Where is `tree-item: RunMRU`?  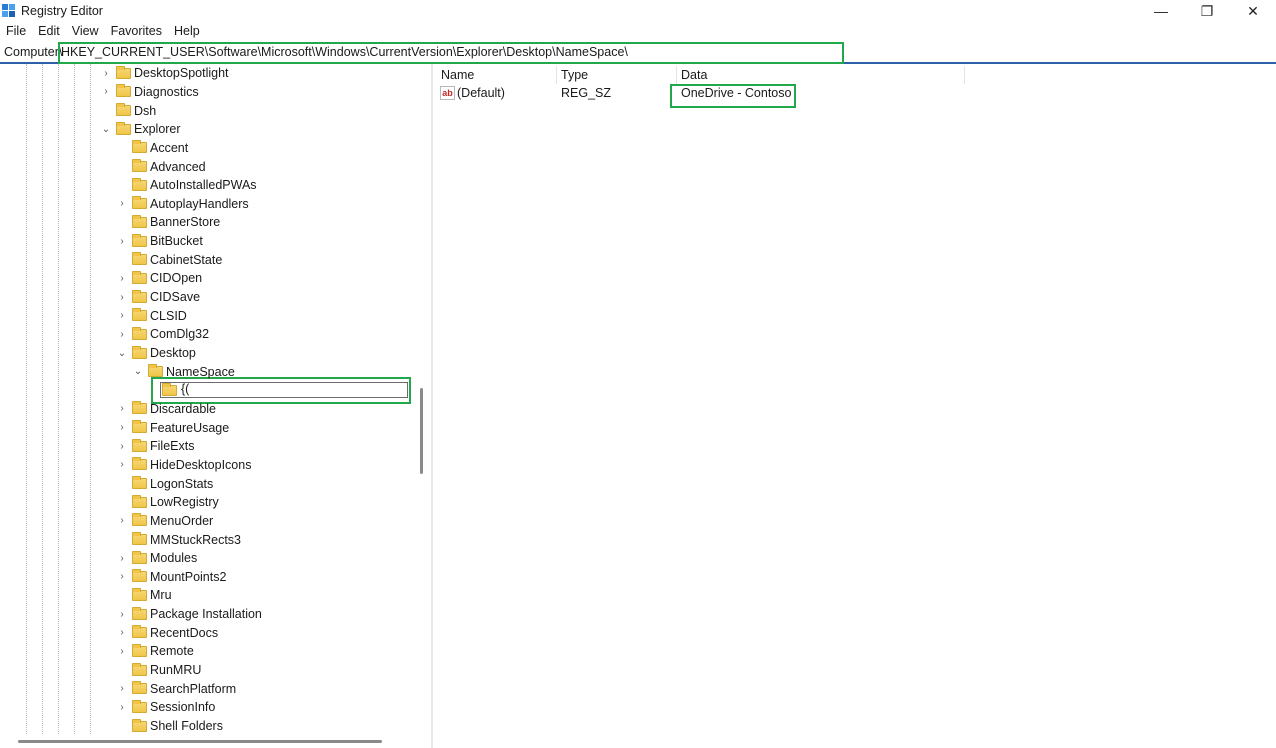
tree-item: RunMRU is located at coordinates (158, 670).